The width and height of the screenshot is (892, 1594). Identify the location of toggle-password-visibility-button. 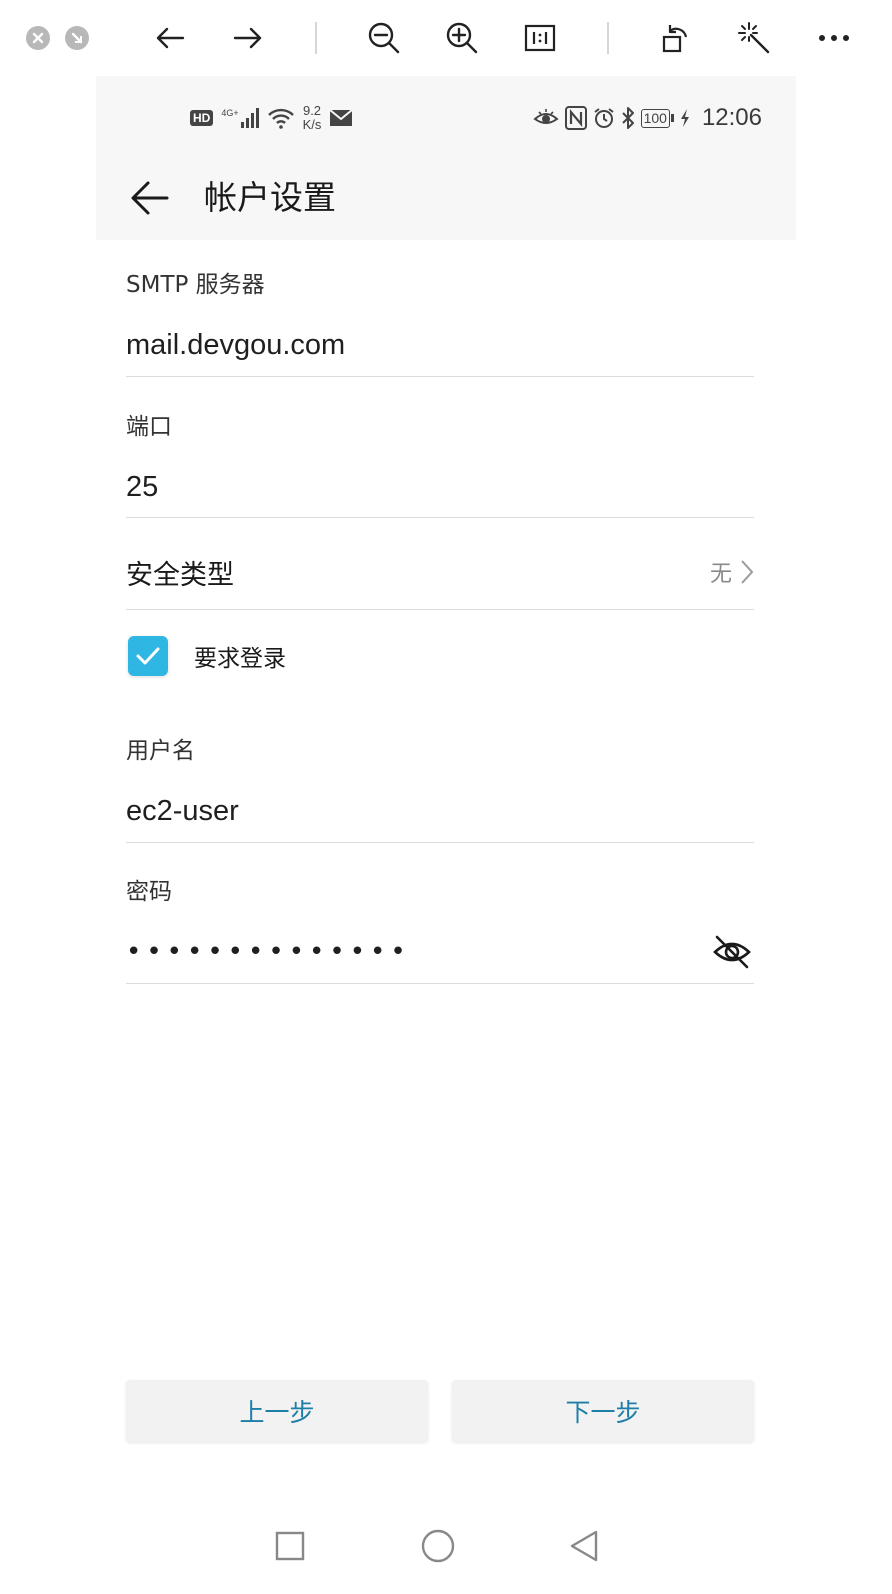
(732, 952).